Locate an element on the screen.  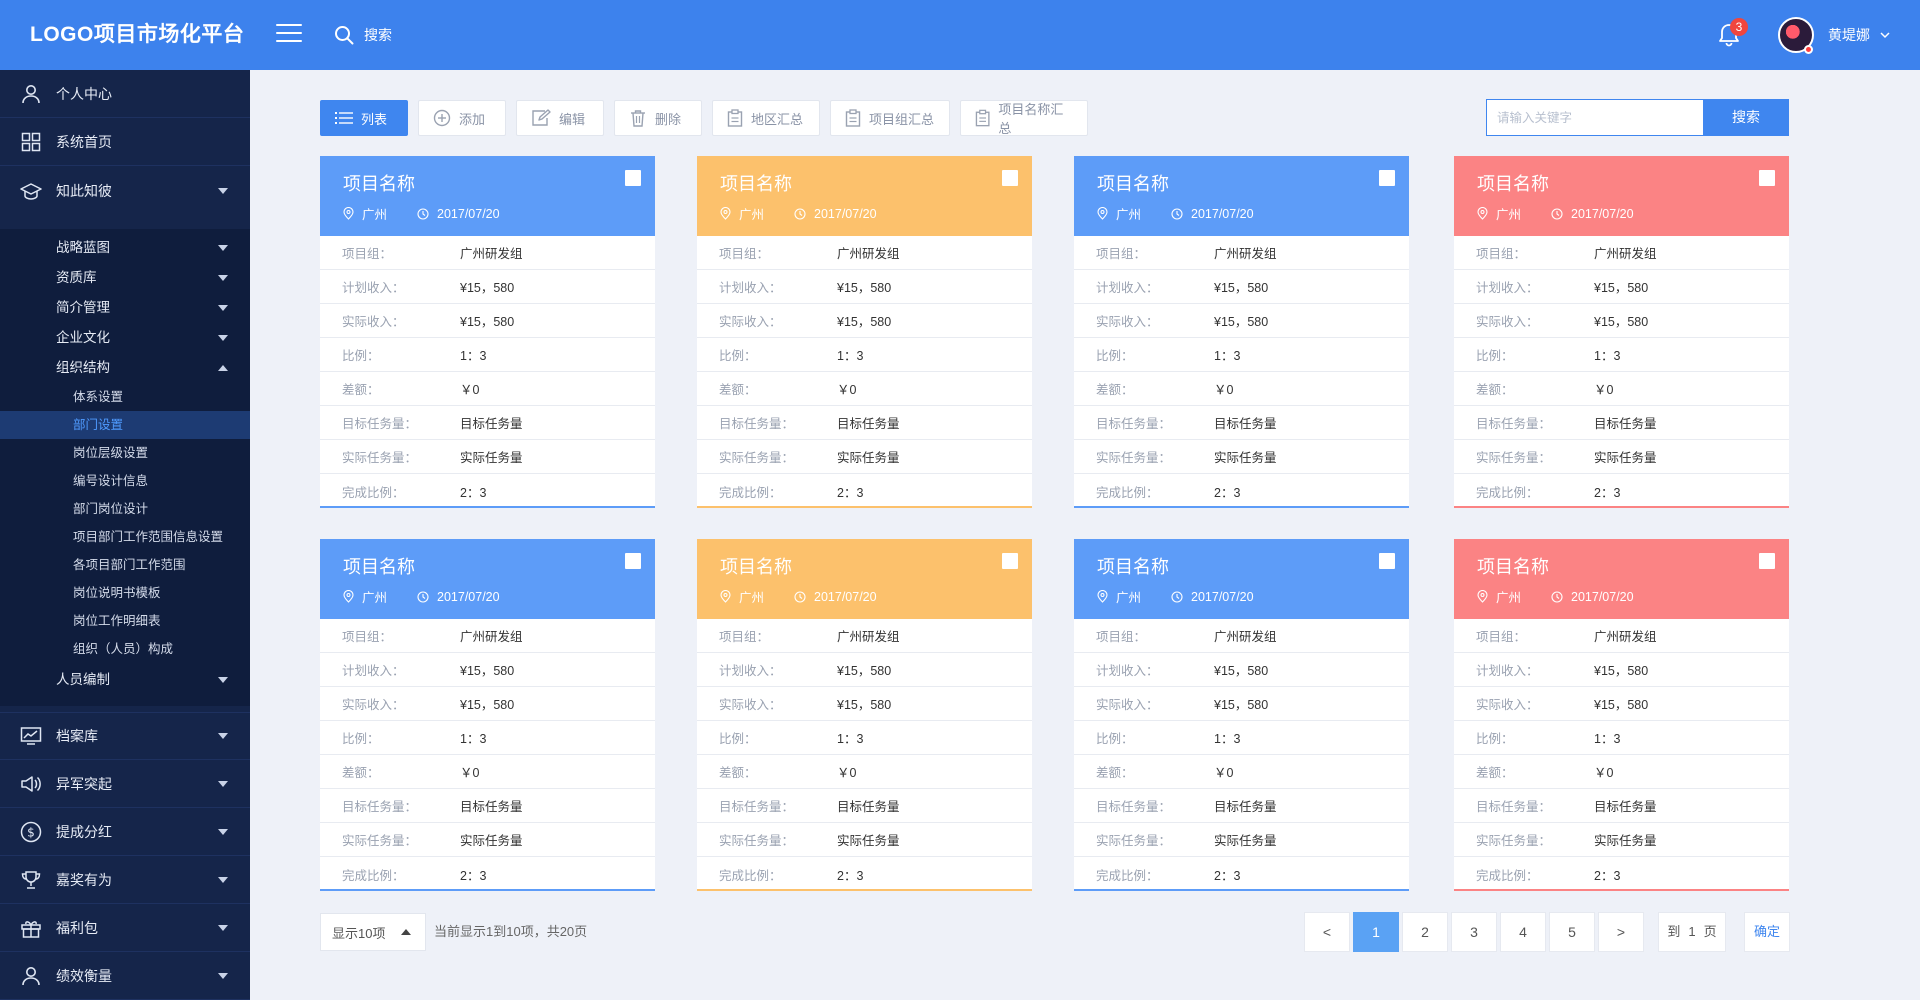
sidebar-sub3-item: 岗位工作明细表 is located at coordinates (125, 621).